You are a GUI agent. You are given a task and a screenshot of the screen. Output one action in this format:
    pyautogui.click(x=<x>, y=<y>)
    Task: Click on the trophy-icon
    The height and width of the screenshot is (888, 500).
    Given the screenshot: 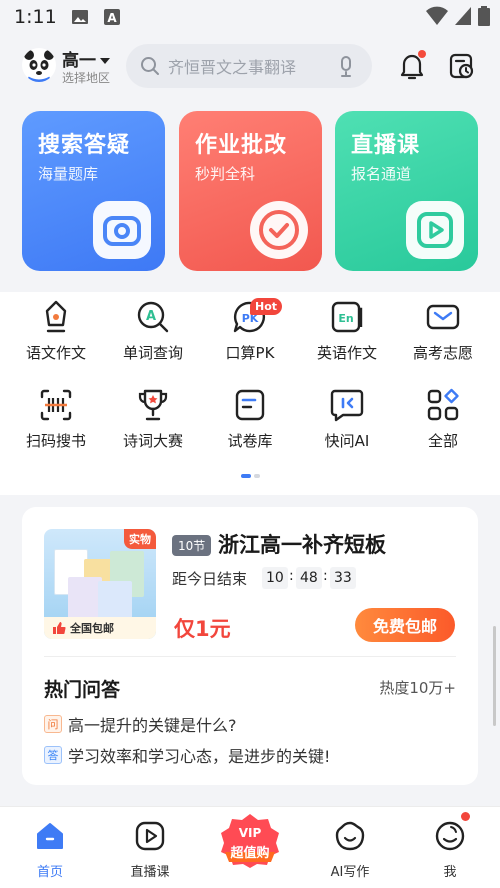 What is the action you would take?
    pyautogui.click(x=153, y=405)
    